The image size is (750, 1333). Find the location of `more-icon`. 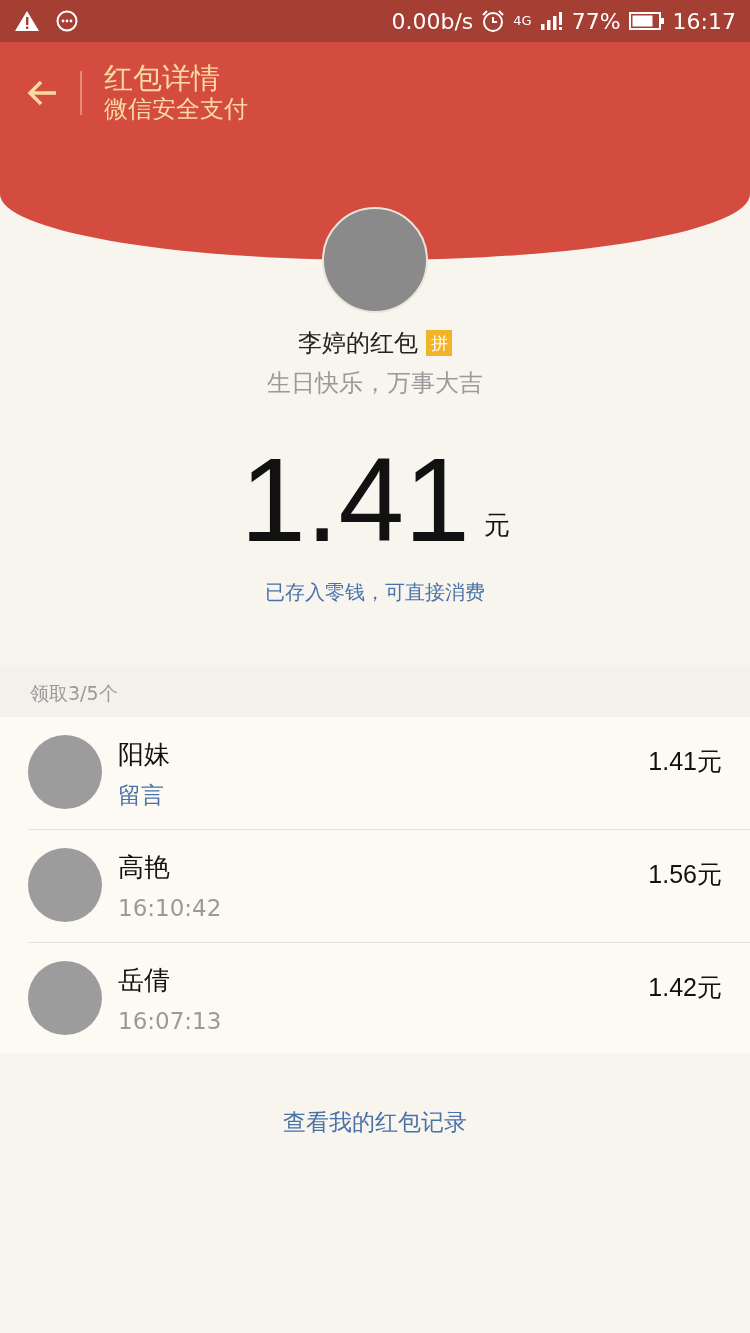

more-icon is located at coordinates (67, 21).